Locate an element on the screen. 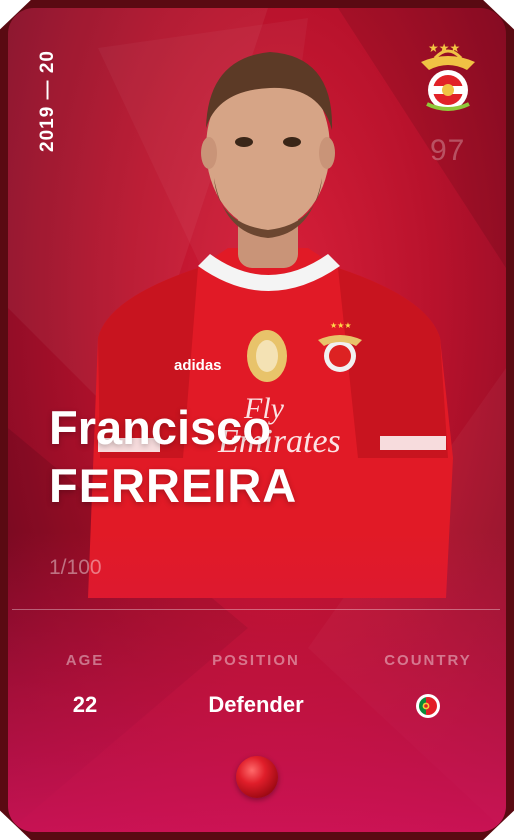  divider is located at coordinates (256, 609).